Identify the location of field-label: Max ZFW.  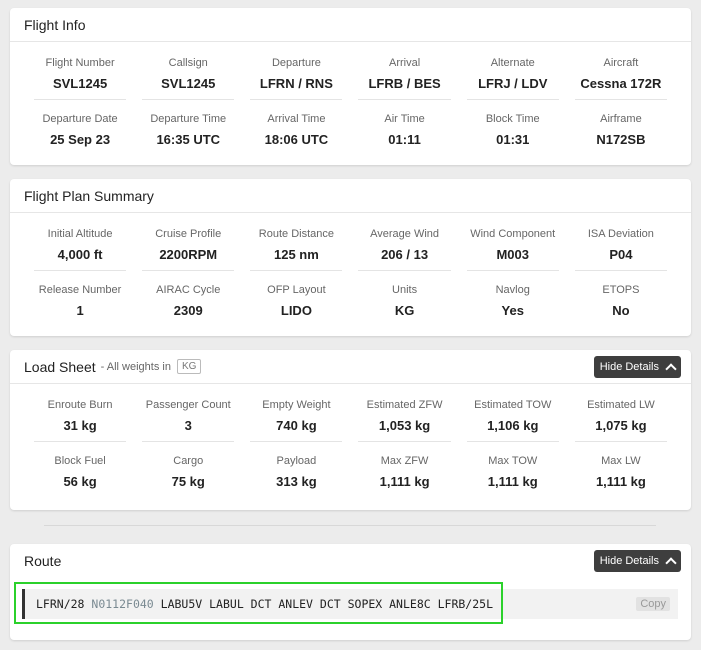
(404, 461).